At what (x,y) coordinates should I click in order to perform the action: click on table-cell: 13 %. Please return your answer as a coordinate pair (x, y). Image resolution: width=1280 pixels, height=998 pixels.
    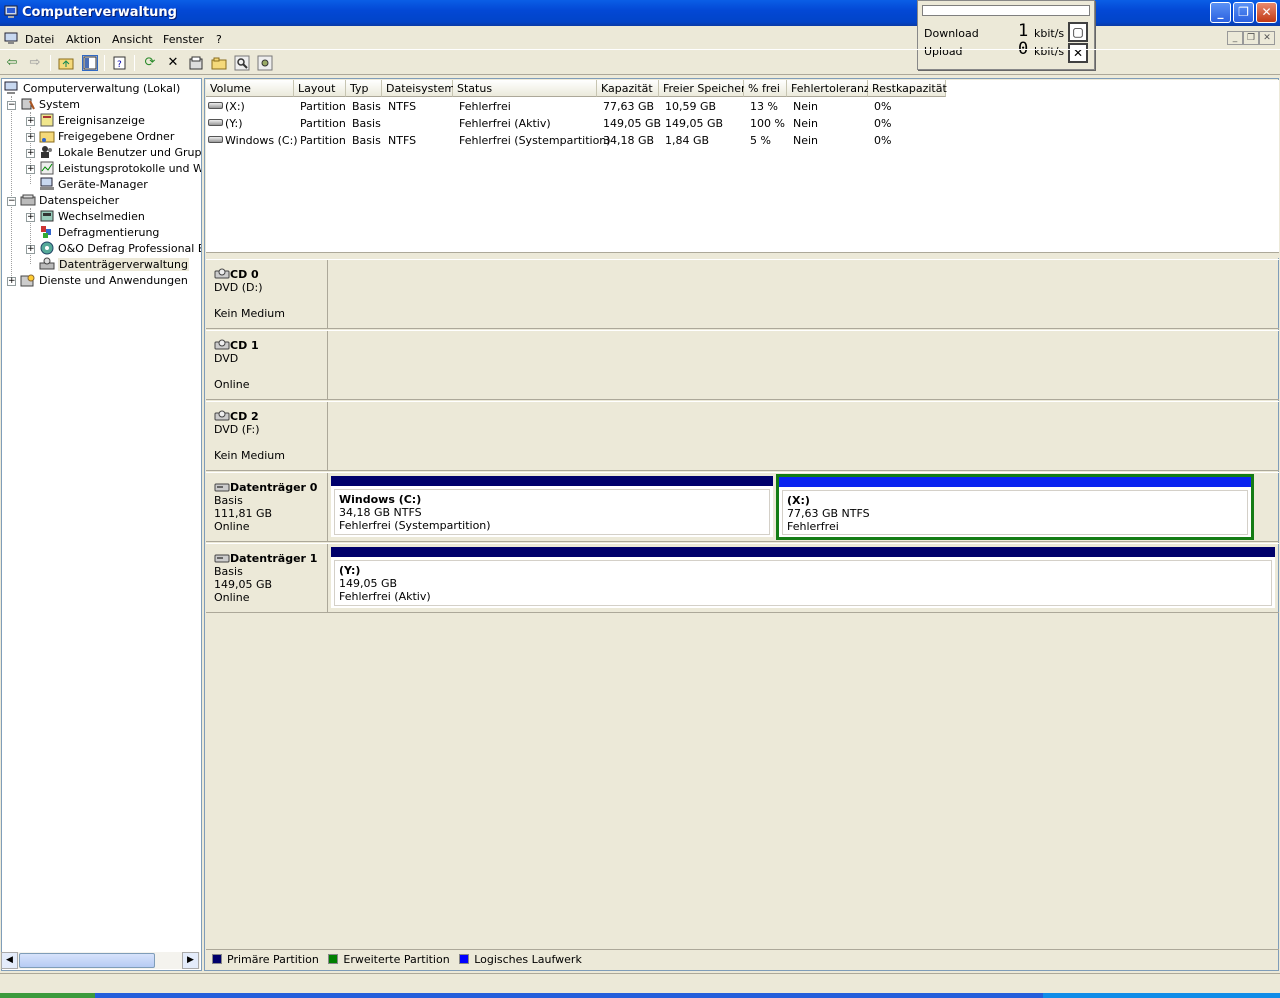
    Looking at the image, I should click on (764, 106).